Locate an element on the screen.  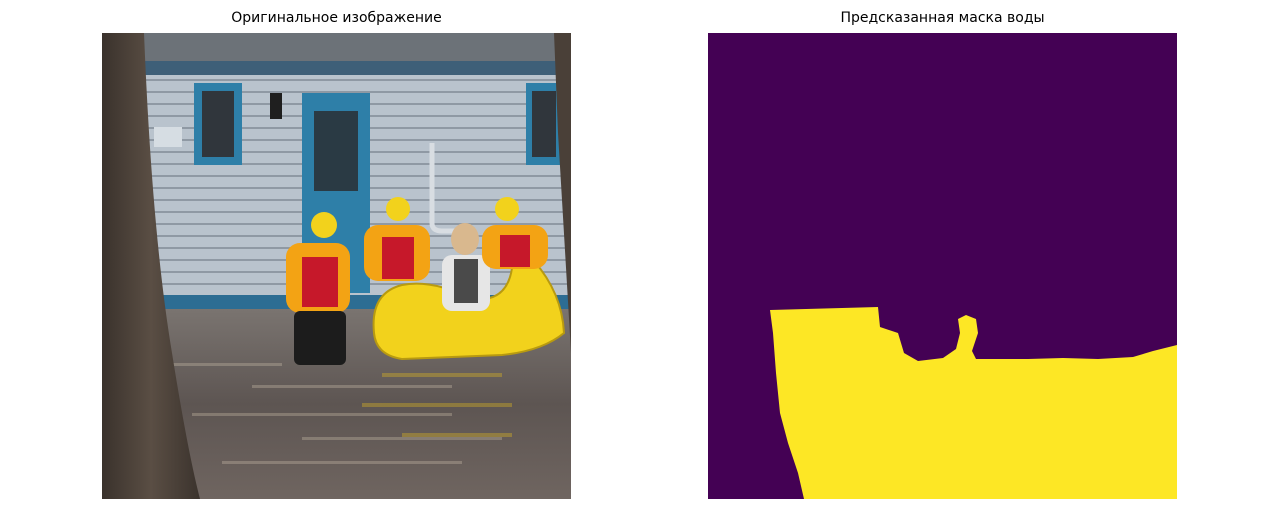
original-image-title: Оригинальное изображение is located at coordinates (336, 18).